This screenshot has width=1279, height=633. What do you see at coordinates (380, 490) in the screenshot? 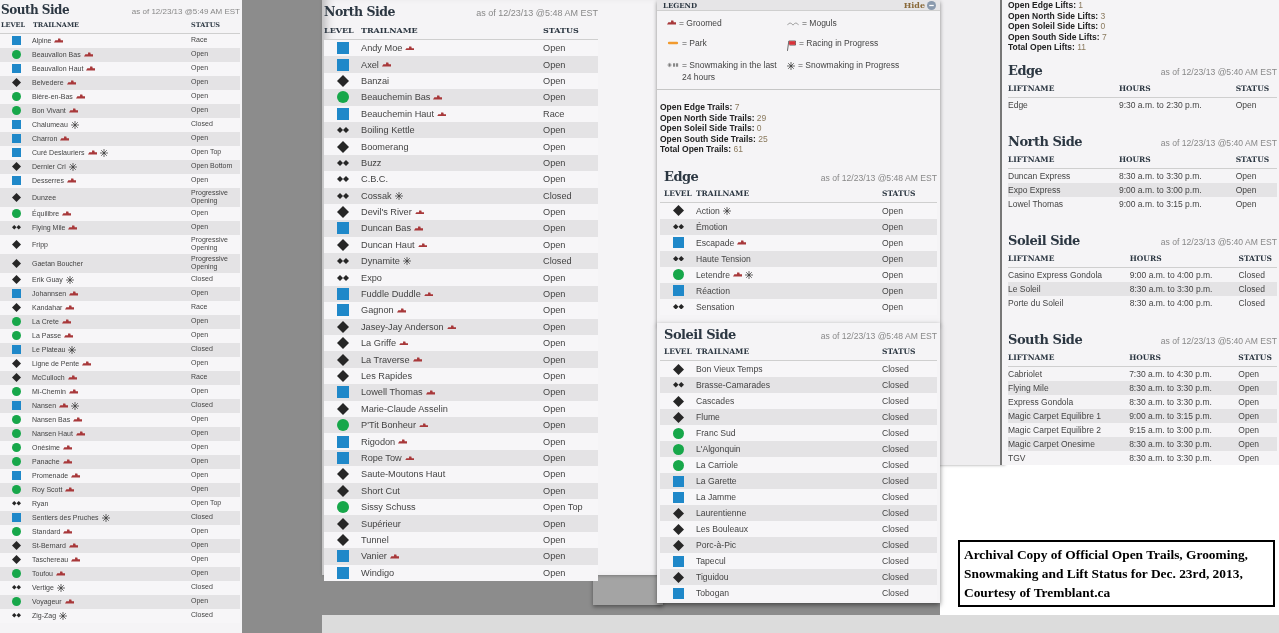
I see `trail-name: Short Cut` at bounding box center [380, 490].